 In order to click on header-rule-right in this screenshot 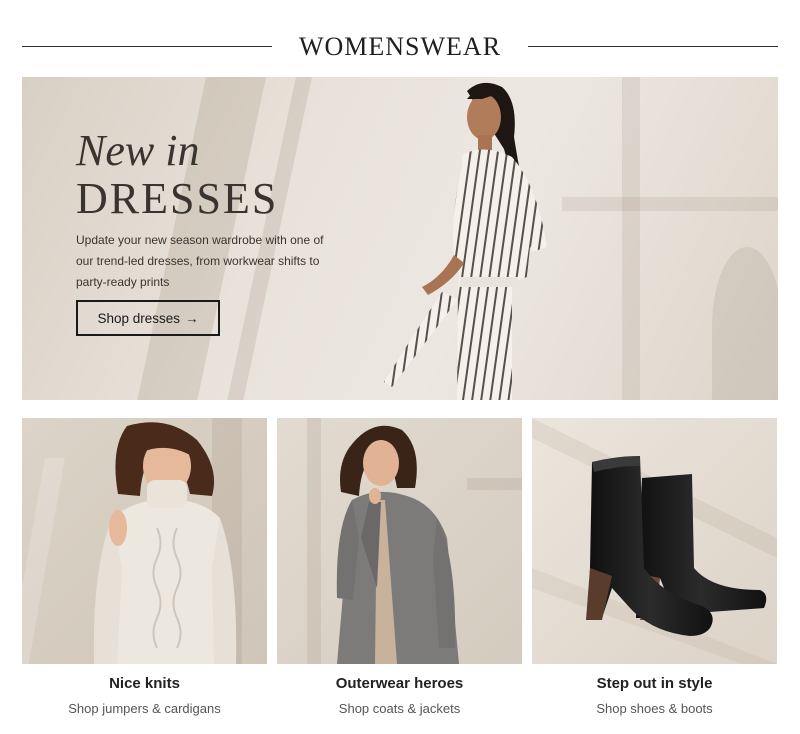, I will do `click(653, 46)`.